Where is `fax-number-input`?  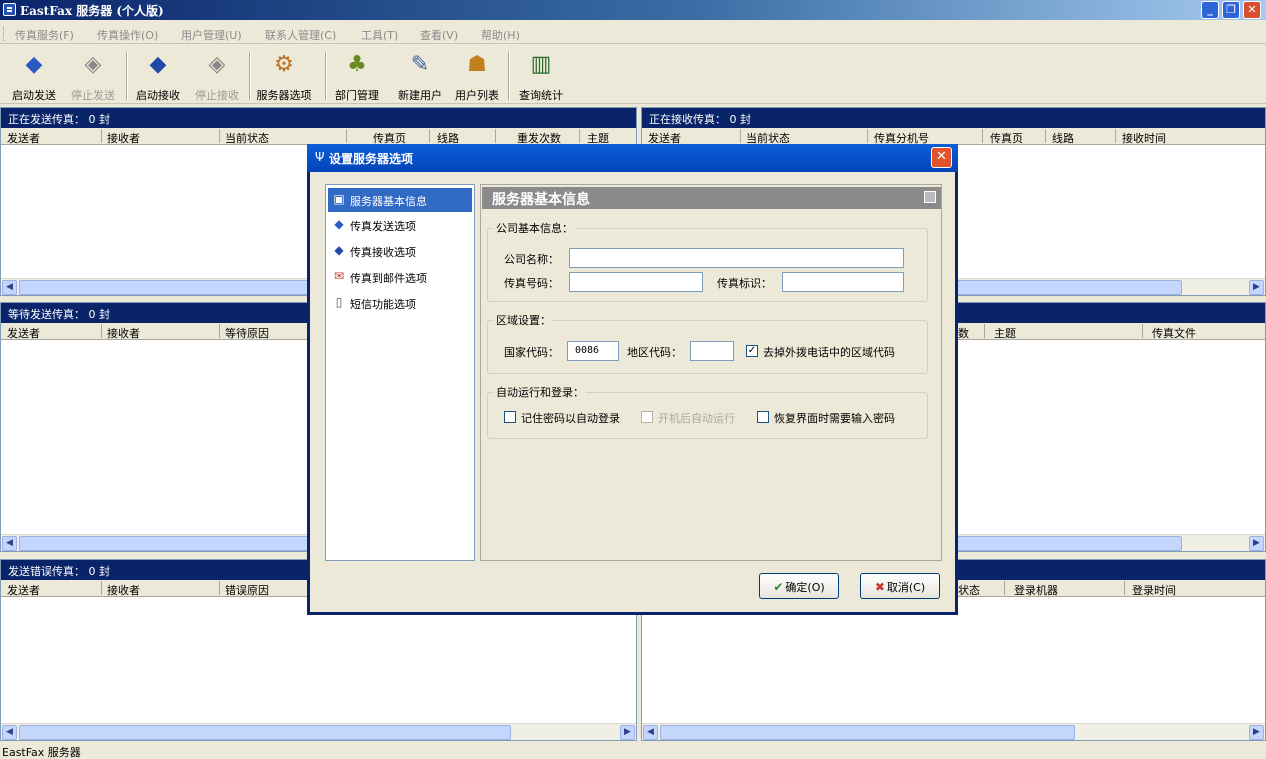 fax-number-input is located at coordinates (636, 282).